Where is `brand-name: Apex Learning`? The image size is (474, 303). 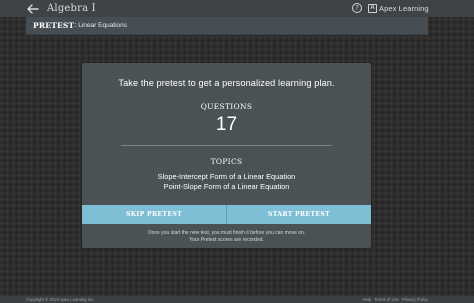
brand-name: Apex Learning is located at coordinates (404, 8).